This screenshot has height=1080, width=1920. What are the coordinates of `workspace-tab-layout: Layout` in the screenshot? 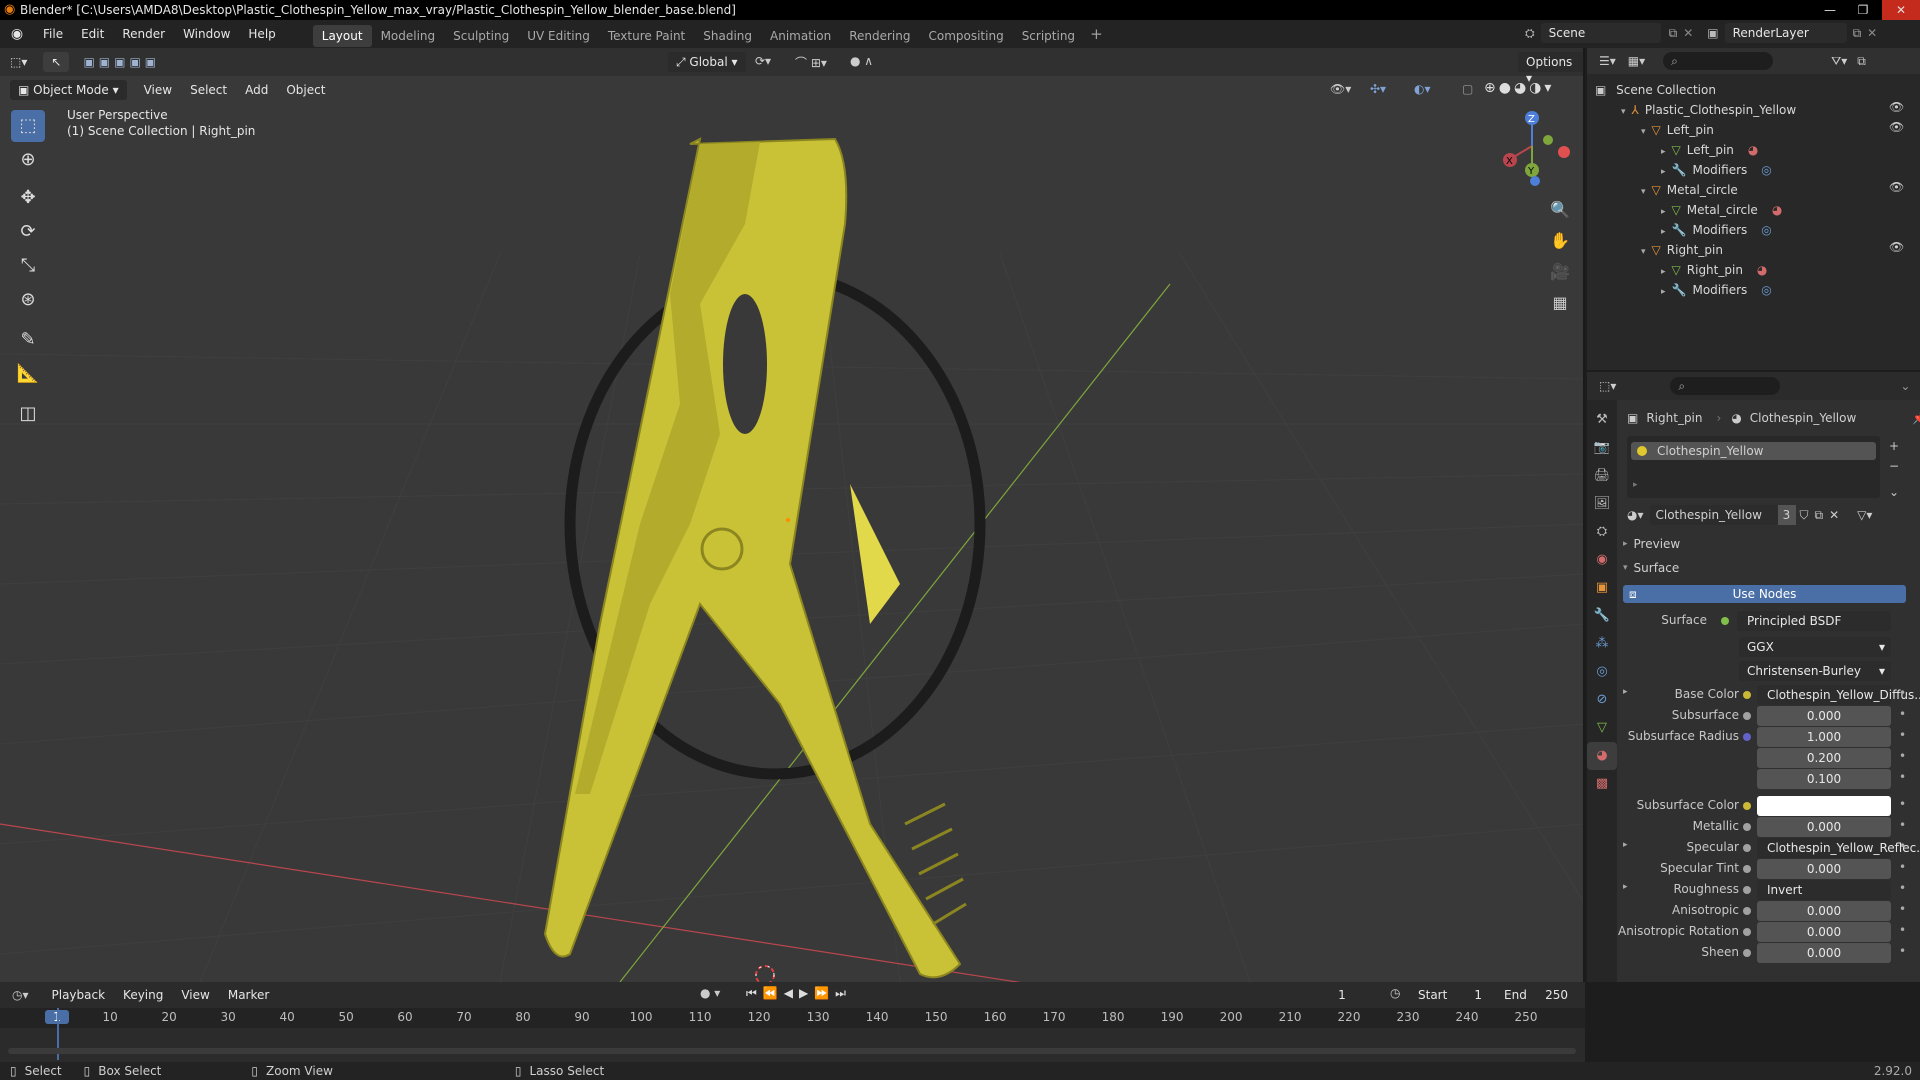 It's located at (342, 35).